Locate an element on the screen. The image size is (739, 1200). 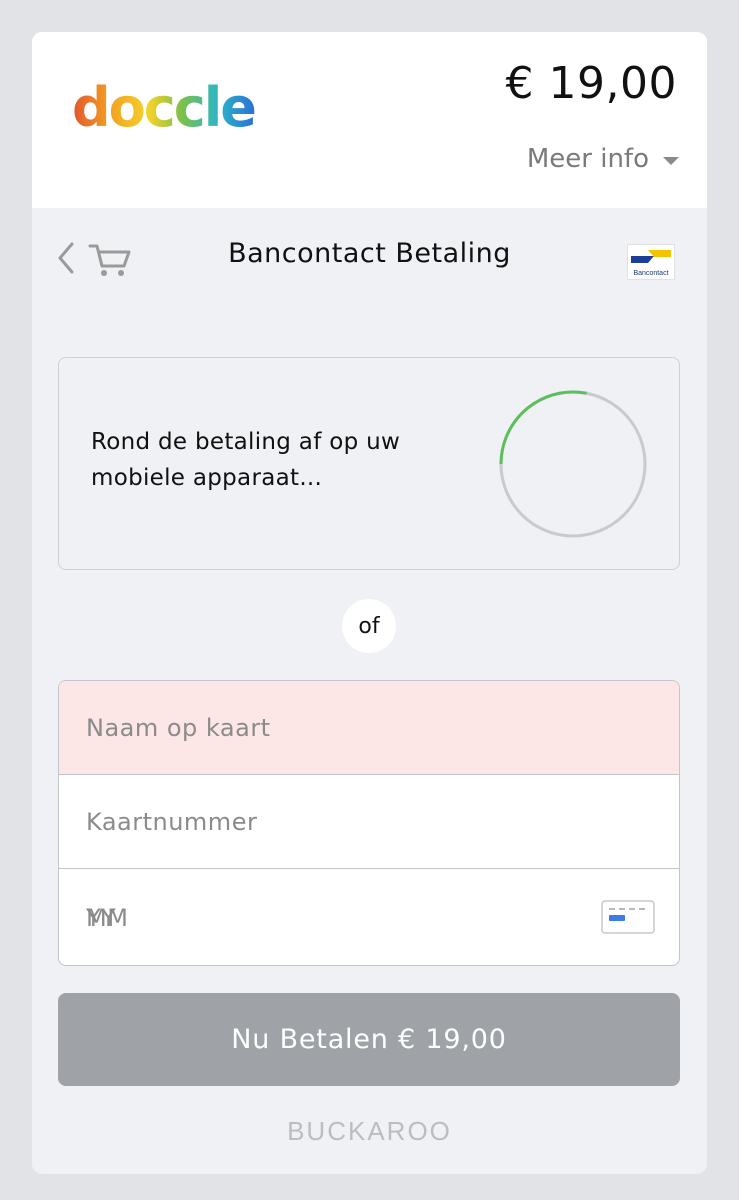
page-title: Bancontact Betaling is located at coordinates (369, 253).